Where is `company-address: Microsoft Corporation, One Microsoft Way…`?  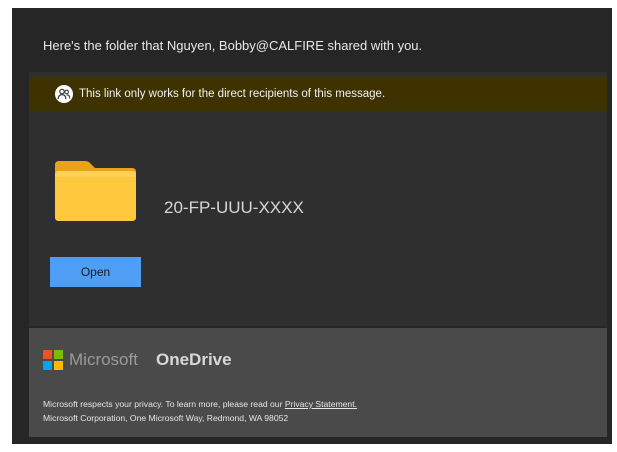
company-address: Microsoft Corporation, One Microsoft Way… is located at coordinates (166, 418).